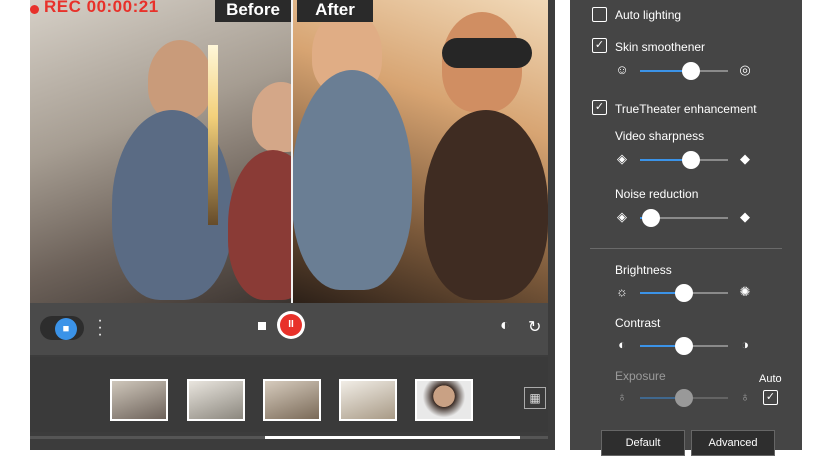 This screenshot has height=456, width=830. I want to click on contrast-high-icon: ◑, so click(745, 344).